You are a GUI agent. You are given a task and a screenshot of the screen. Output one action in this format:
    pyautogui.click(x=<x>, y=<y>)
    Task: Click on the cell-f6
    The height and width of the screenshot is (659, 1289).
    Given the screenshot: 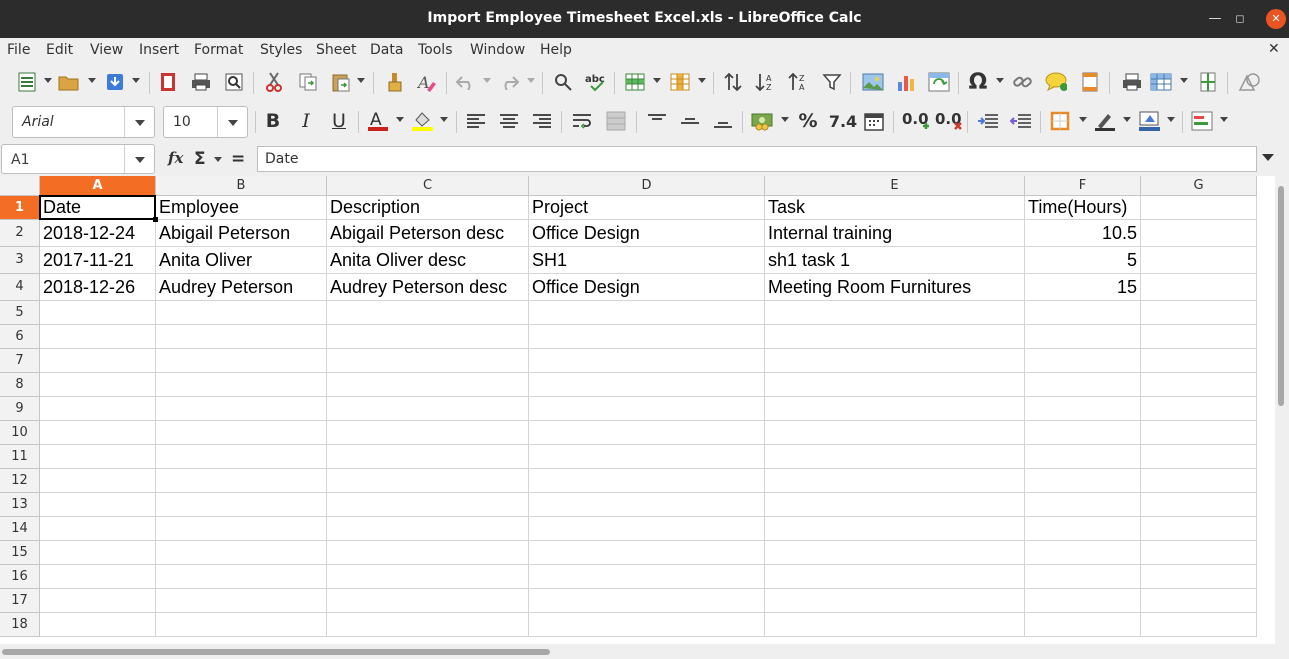 What is the action you would take?
    pyautogui.click(x=1083, y=337)
    